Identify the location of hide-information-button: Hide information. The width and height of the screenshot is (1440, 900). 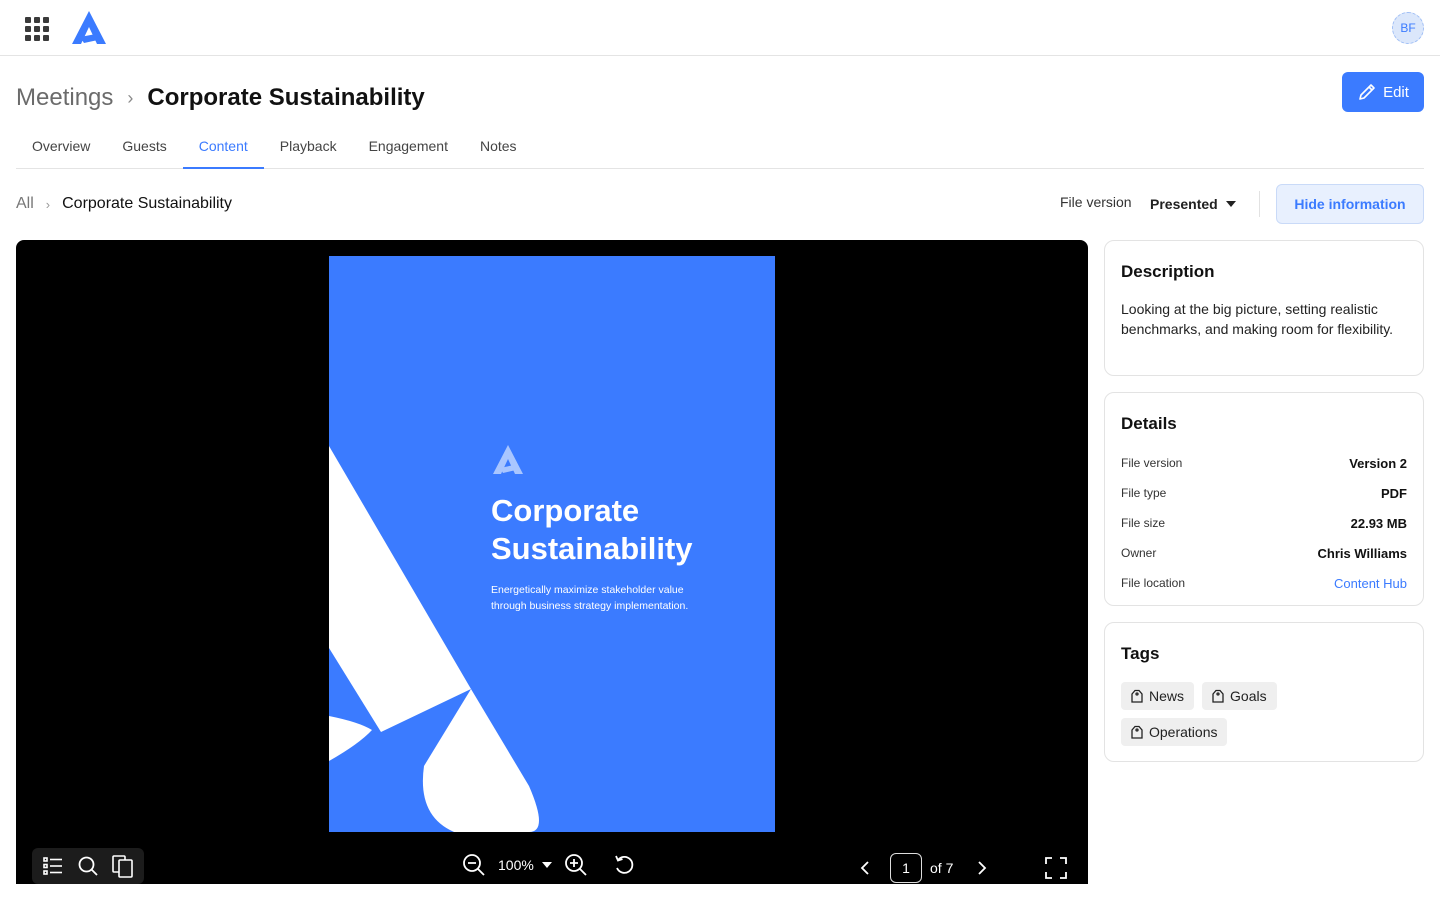
(1350, 204).